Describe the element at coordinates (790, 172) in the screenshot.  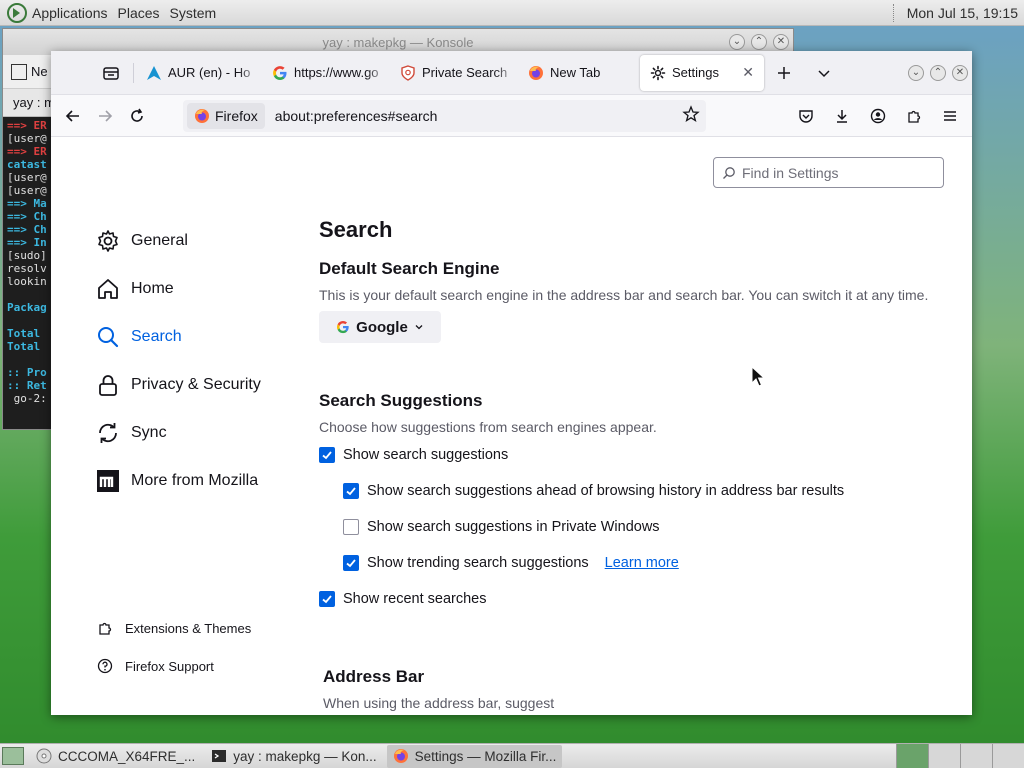
I see `find-placeholder: Find in Settings` at that location.